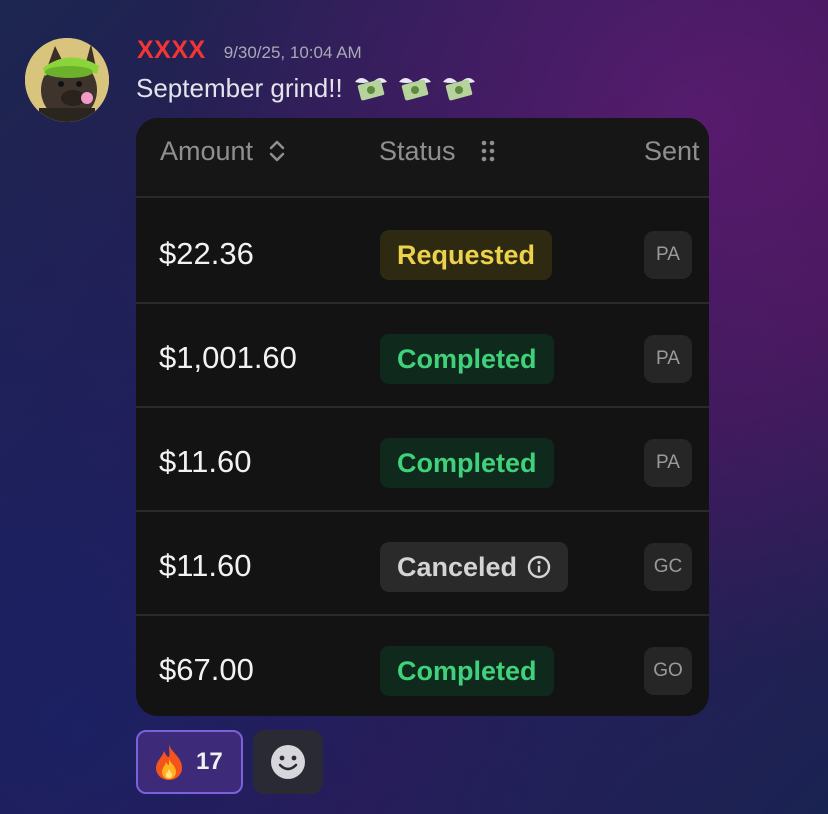 The width and height of the screenshot is (828, 814). I want to click on amount-cell: $67.00, so click(206, 669).